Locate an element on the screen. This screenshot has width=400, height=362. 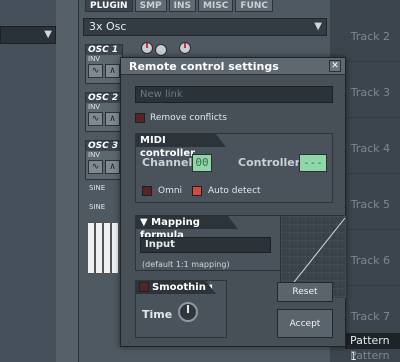
formula-input: Input is located at coordinates (205, 245).